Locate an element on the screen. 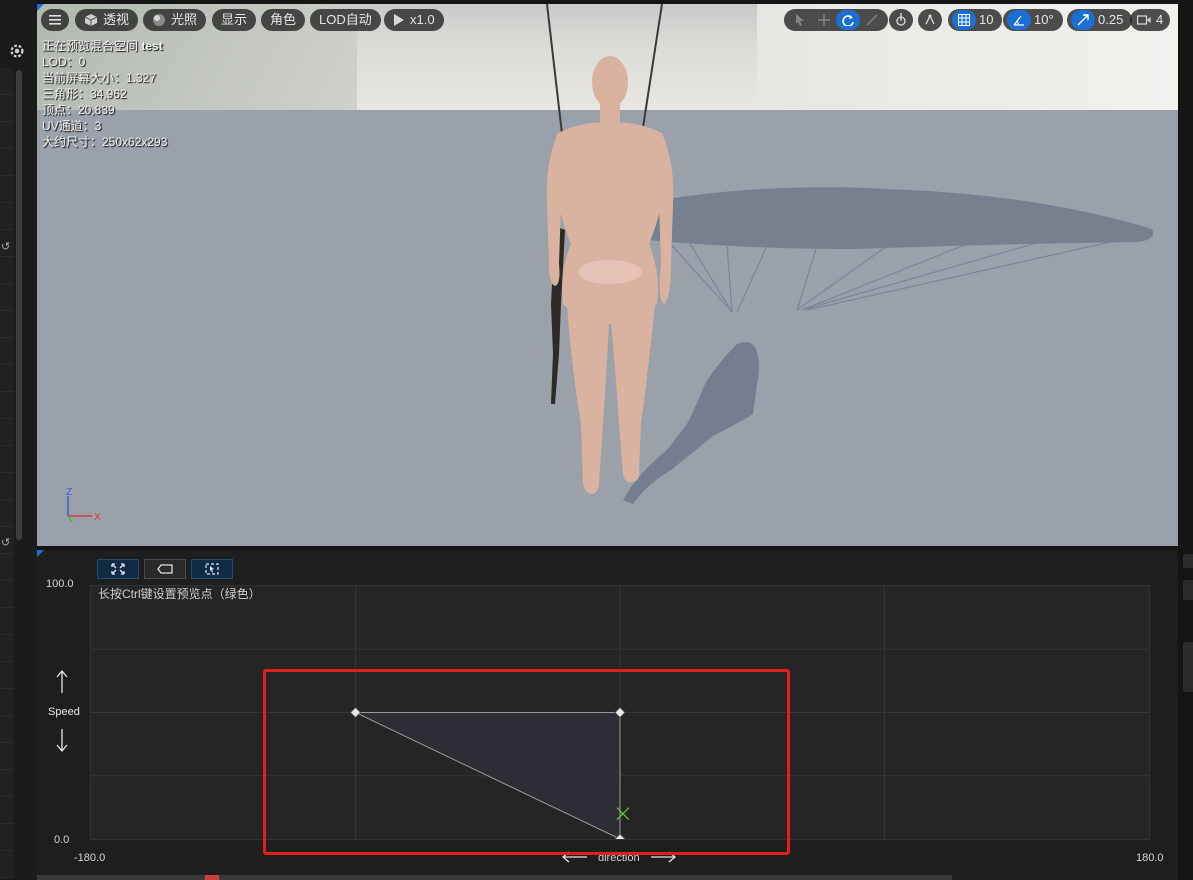  rotate-mode-button is located at coordinates (848, 20).